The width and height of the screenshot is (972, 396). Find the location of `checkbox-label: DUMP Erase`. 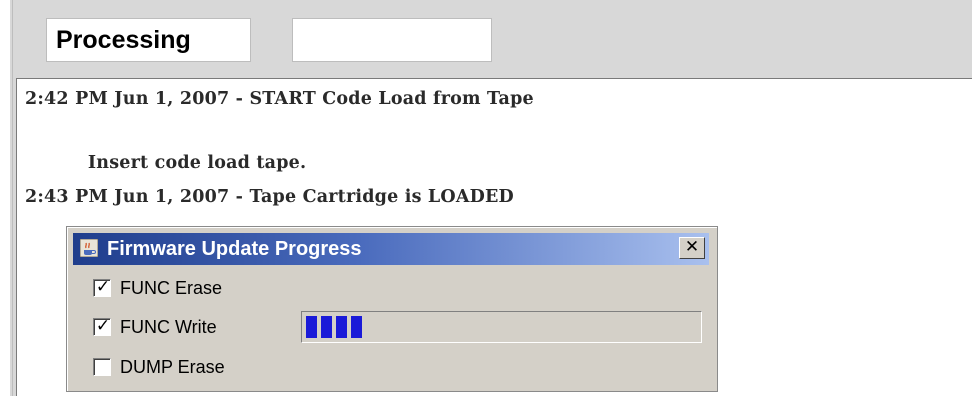

checkbox-label: DUMP Erase is located at coordinates (172, 366).